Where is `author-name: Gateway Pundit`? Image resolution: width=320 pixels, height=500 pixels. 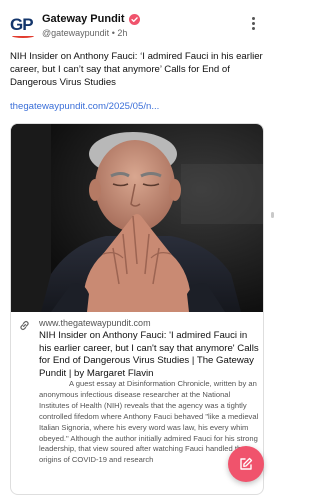 author-name: Gateway Pundit is located at coordinates (83, 19).